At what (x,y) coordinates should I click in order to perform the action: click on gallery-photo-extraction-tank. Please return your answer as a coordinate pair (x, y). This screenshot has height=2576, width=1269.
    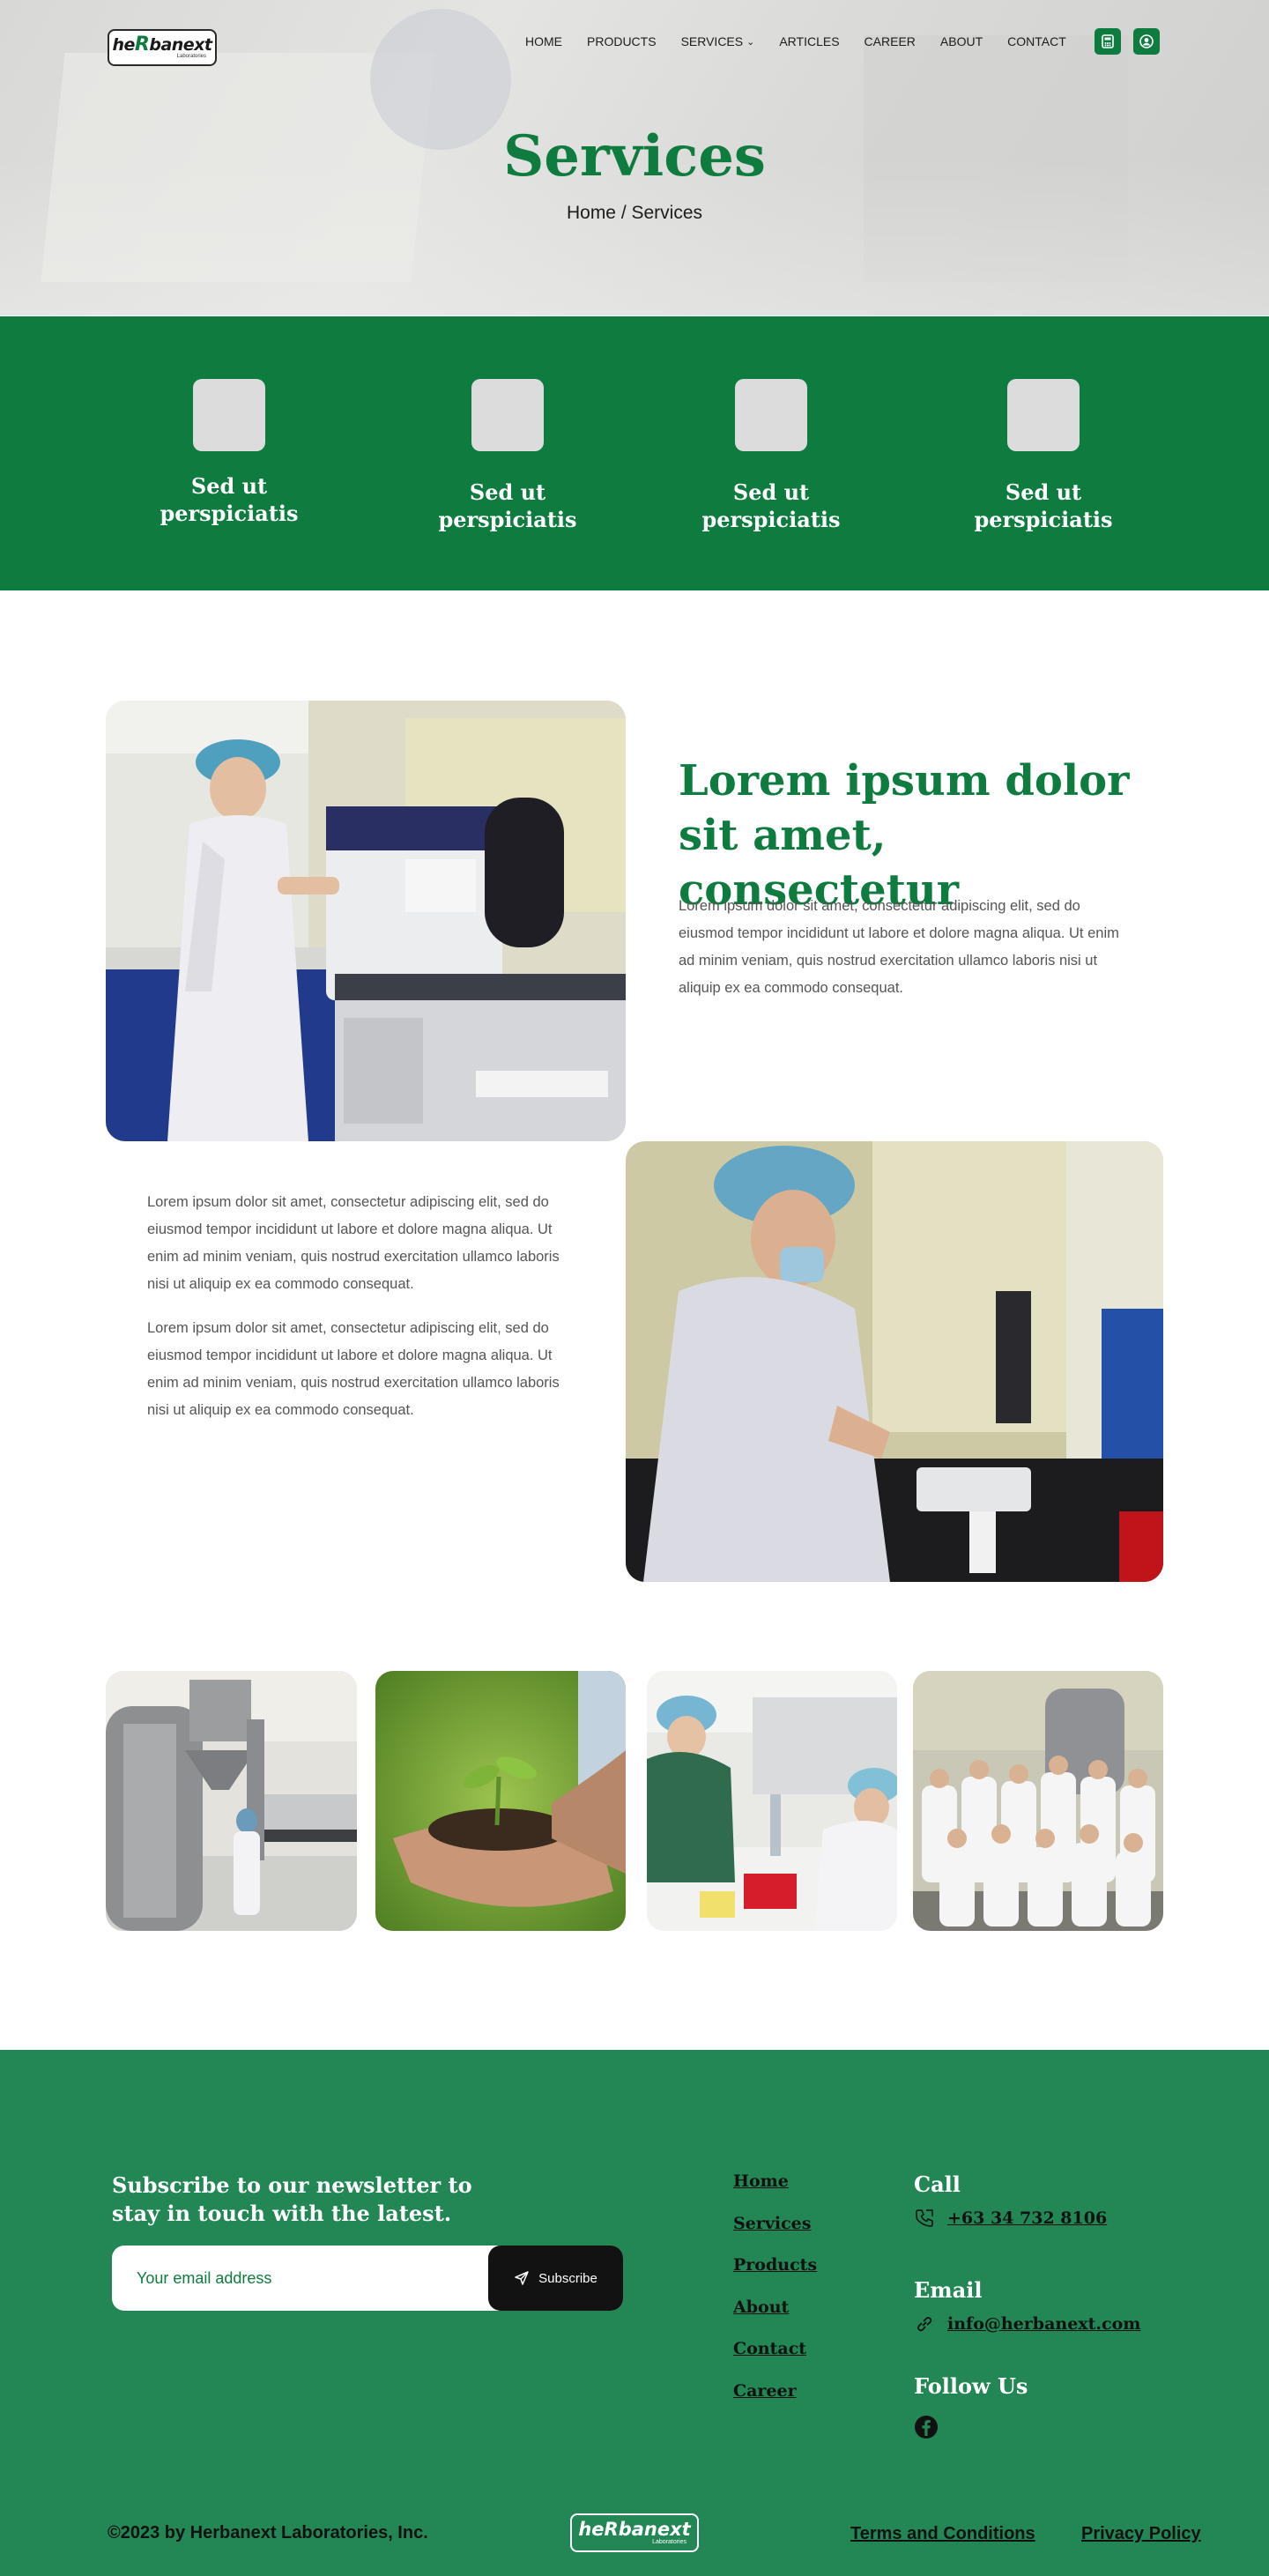
    Looking at the image, I should click on (231, 1801).